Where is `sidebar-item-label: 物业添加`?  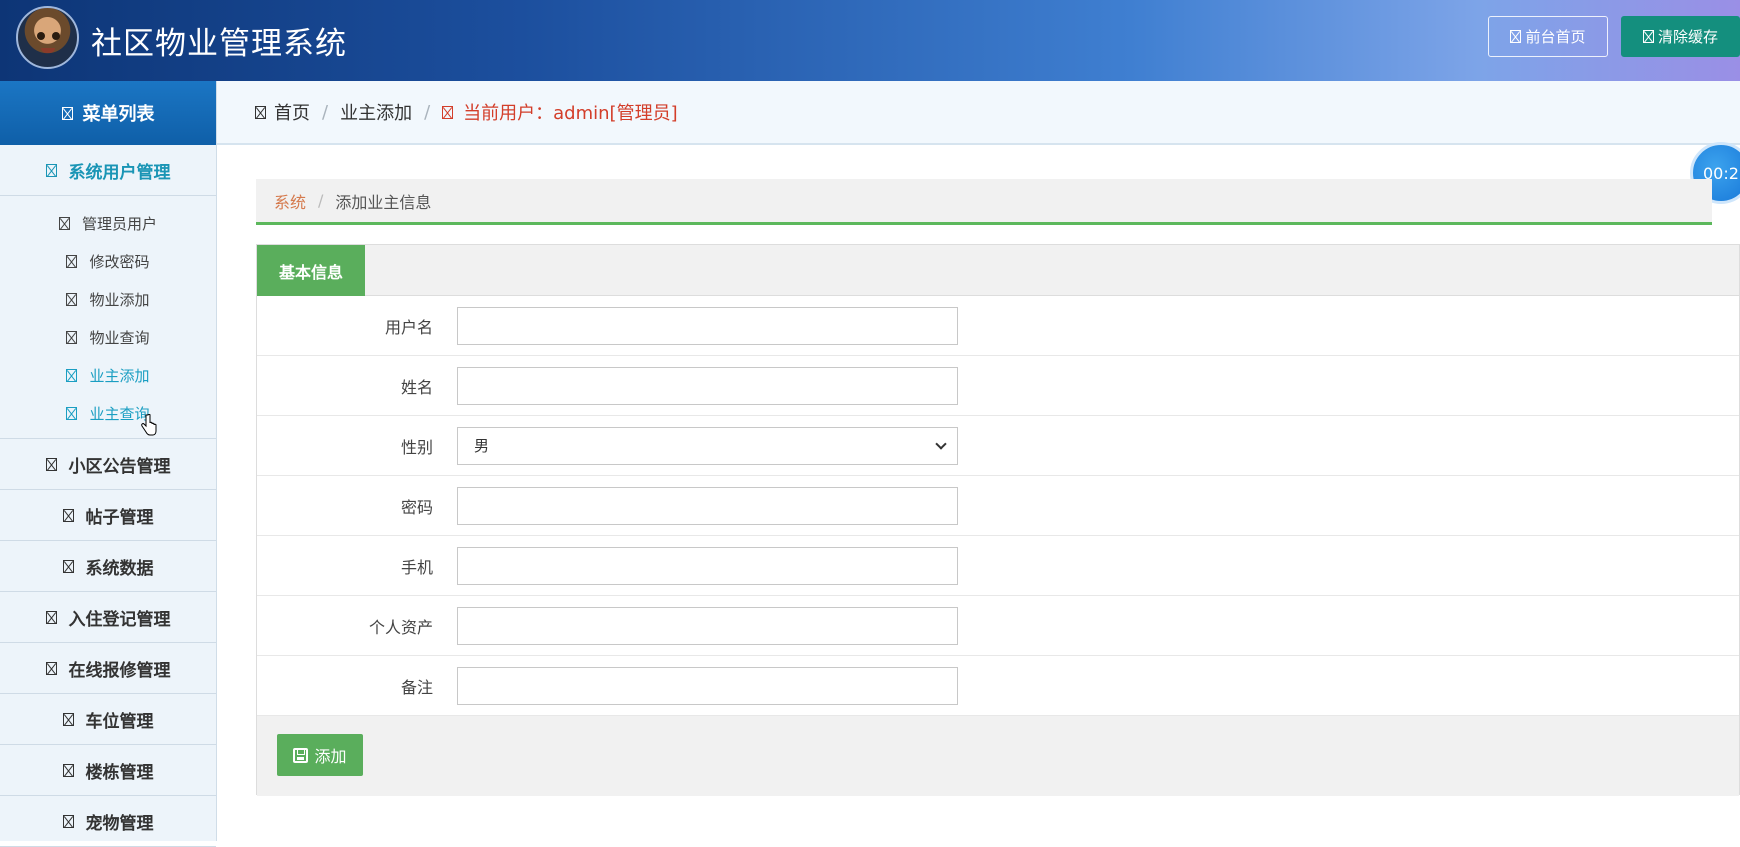
sidebar-item-label: 物业添加 is located at coordinates (119, 299).